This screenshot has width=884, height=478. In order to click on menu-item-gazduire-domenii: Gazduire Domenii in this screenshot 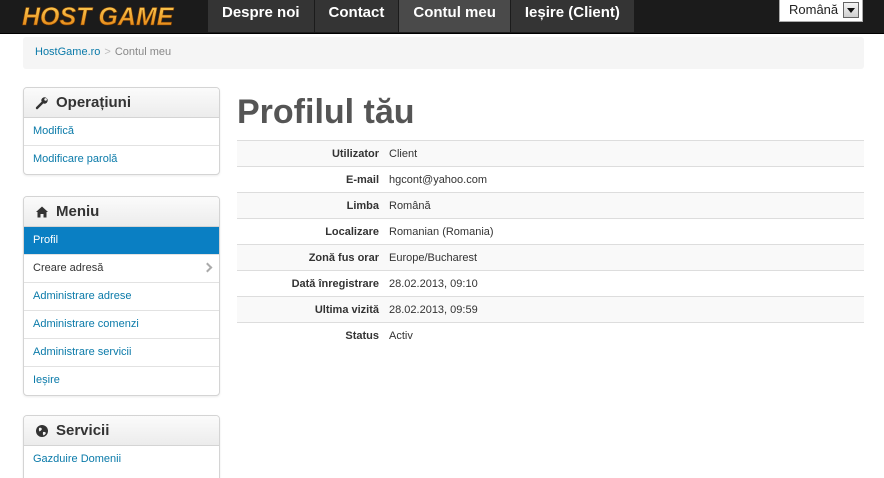, I will do `click(121, 460)`.